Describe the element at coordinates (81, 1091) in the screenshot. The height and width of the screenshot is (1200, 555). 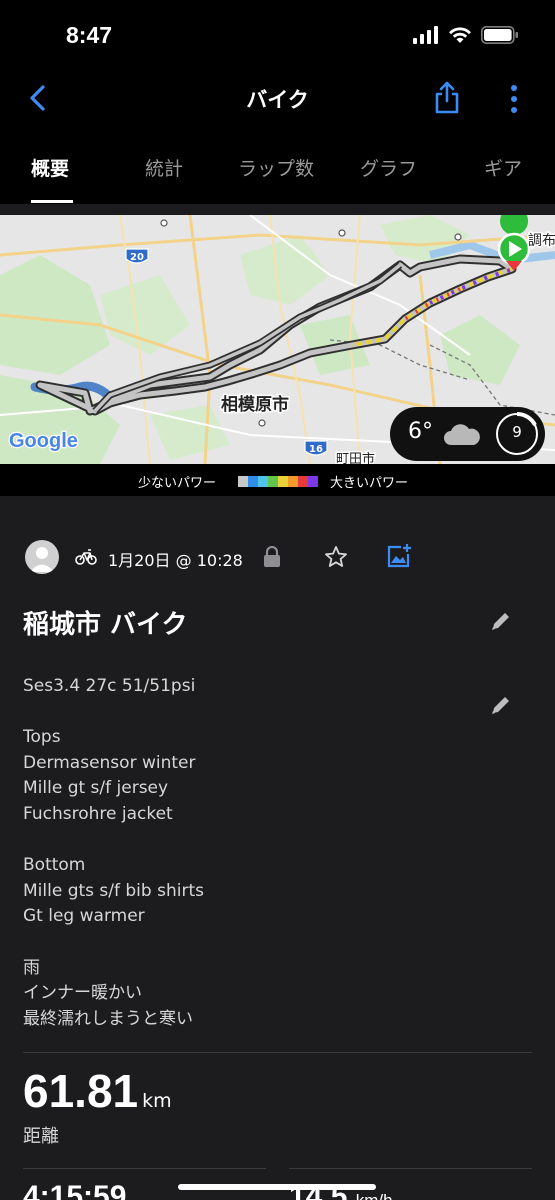
I see `distance-value: 61.81` at that location.